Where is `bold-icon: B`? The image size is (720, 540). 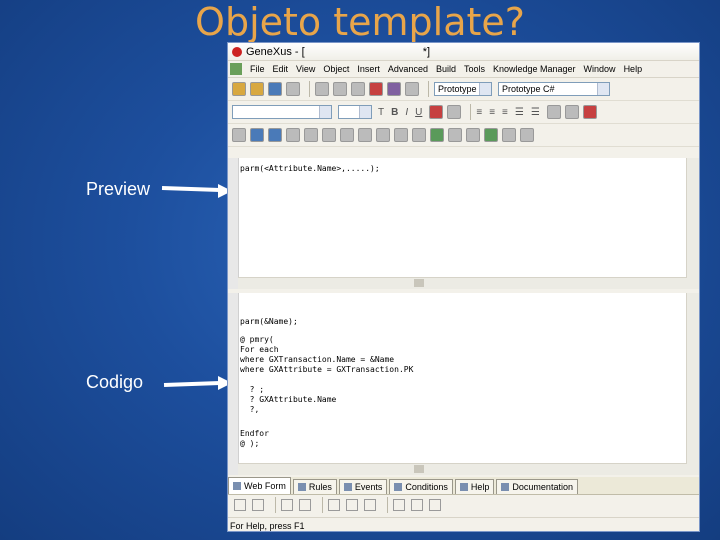
bold-icon: B is located at coordinates (394, 112).